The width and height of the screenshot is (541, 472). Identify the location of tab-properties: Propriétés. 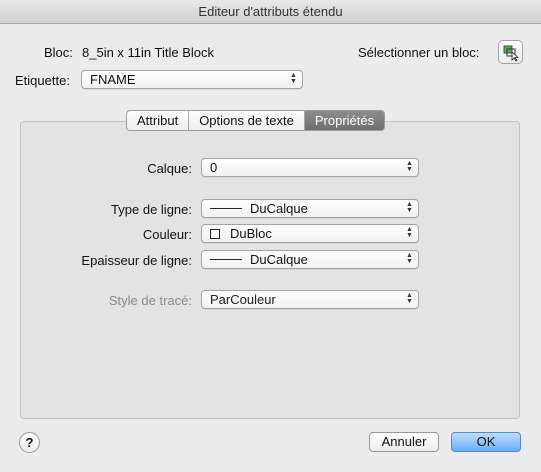
(344, 120).